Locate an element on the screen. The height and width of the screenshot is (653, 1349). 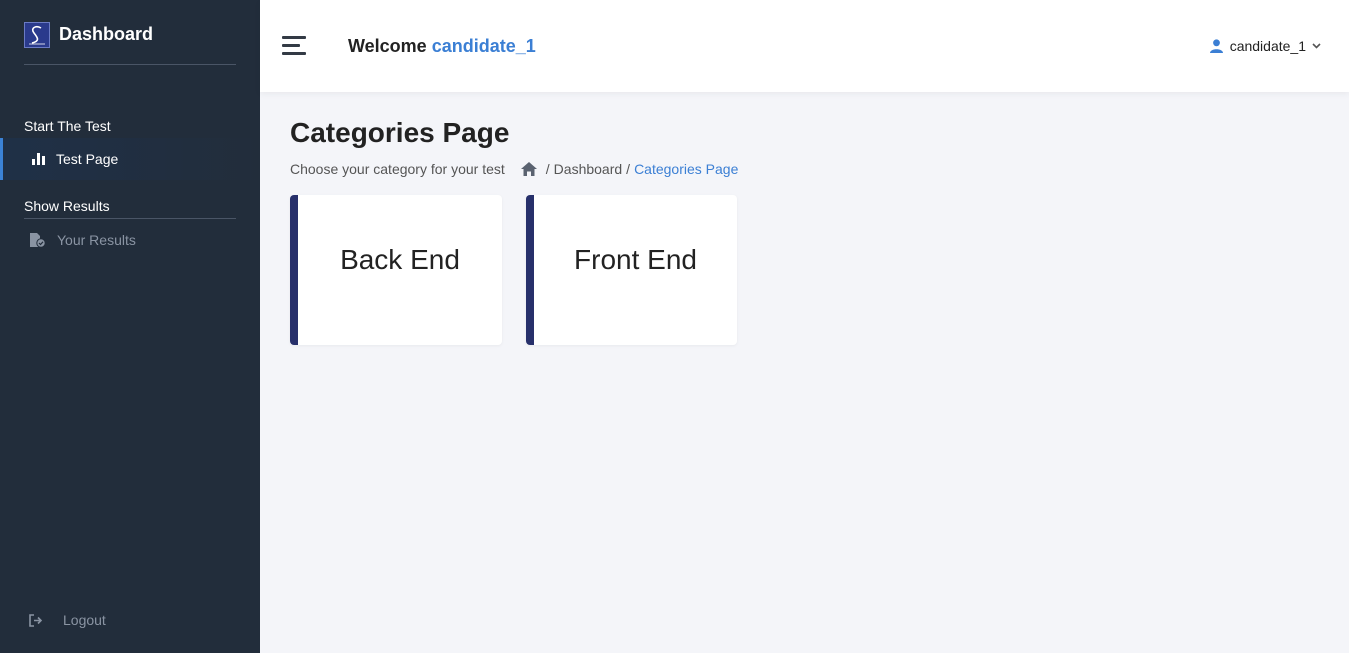
welcome-username: candidate_1 is located at coordinates (483, 46).